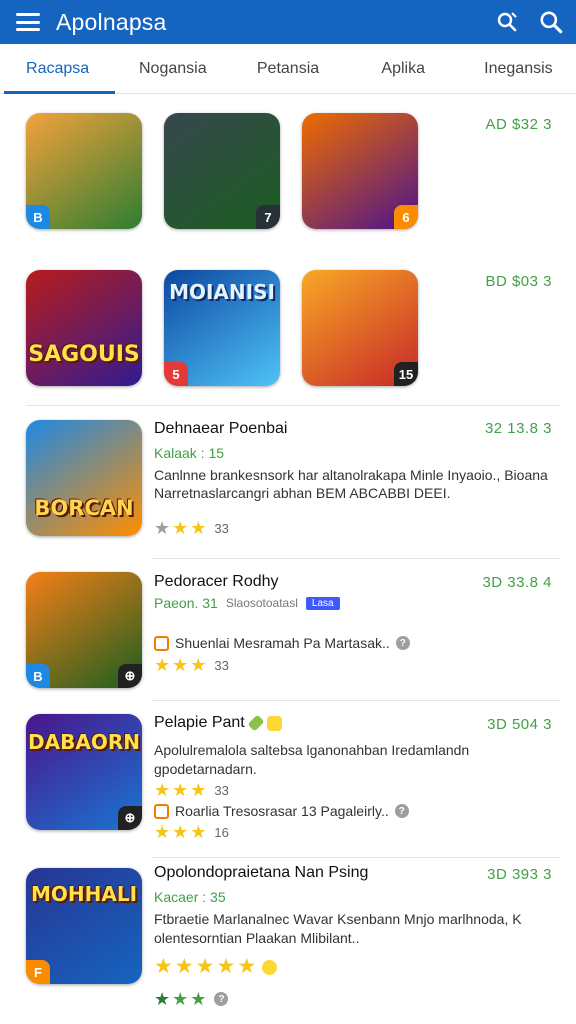  Describe the element at coordinates (261, 873) in the screenshot. I see `game-title: Opolondopraietana Nan Psing` at that location.